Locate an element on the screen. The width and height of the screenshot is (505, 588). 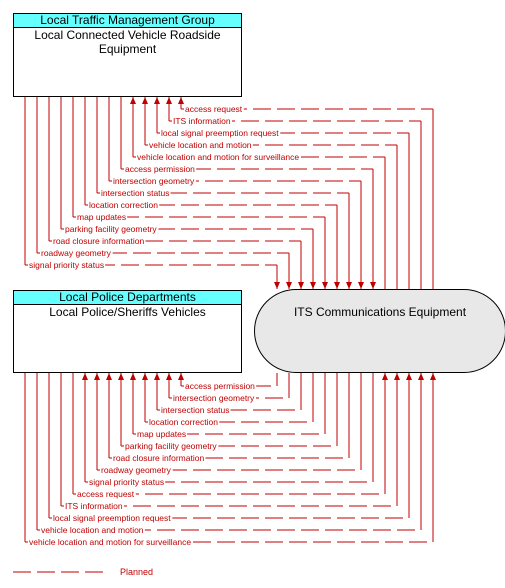
legend-label: Planned is located at coordinates (137, 572).